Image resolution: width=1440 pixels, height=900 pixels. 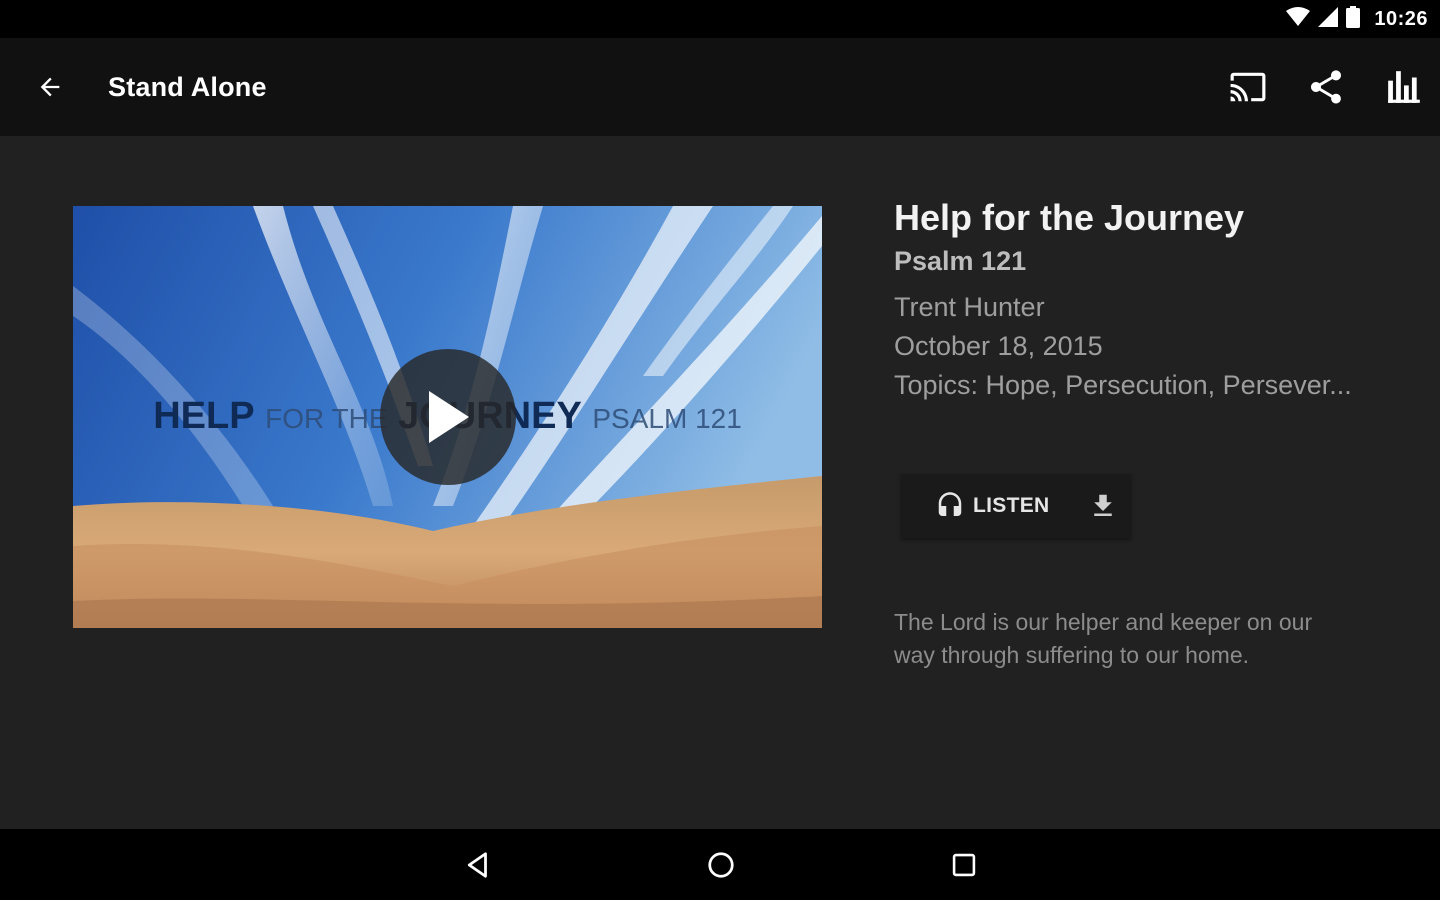 What do you see at coordinates (720, 87) in the screenshot?
I see `app-bar: Stand Alone` at bounding box center [720, 87].